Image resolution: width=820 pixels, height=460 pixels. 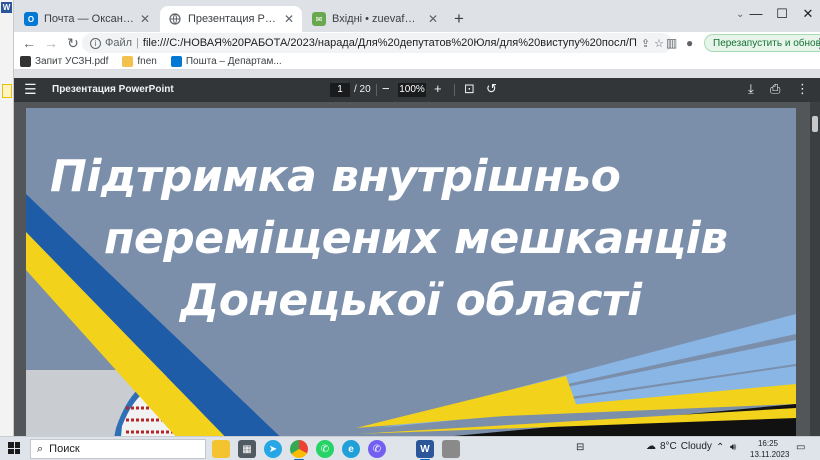 I want to click on more-options-icon: ⋮, so click(x=802, y=89).